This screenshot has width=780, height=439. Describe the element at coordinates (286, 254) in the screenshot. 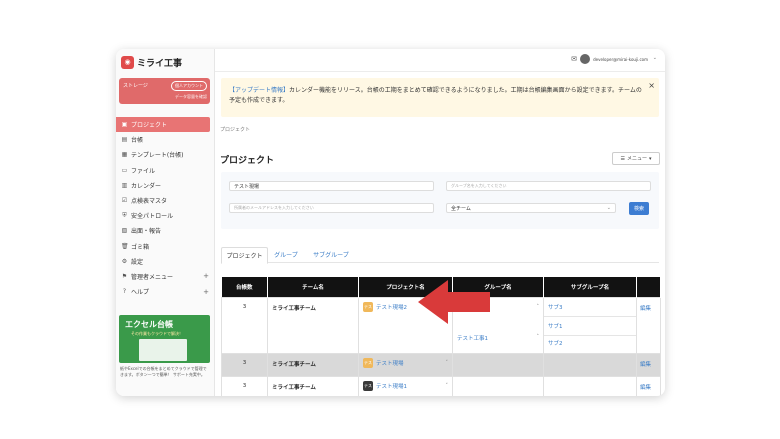

I see `tab-group: グループ` at that location.